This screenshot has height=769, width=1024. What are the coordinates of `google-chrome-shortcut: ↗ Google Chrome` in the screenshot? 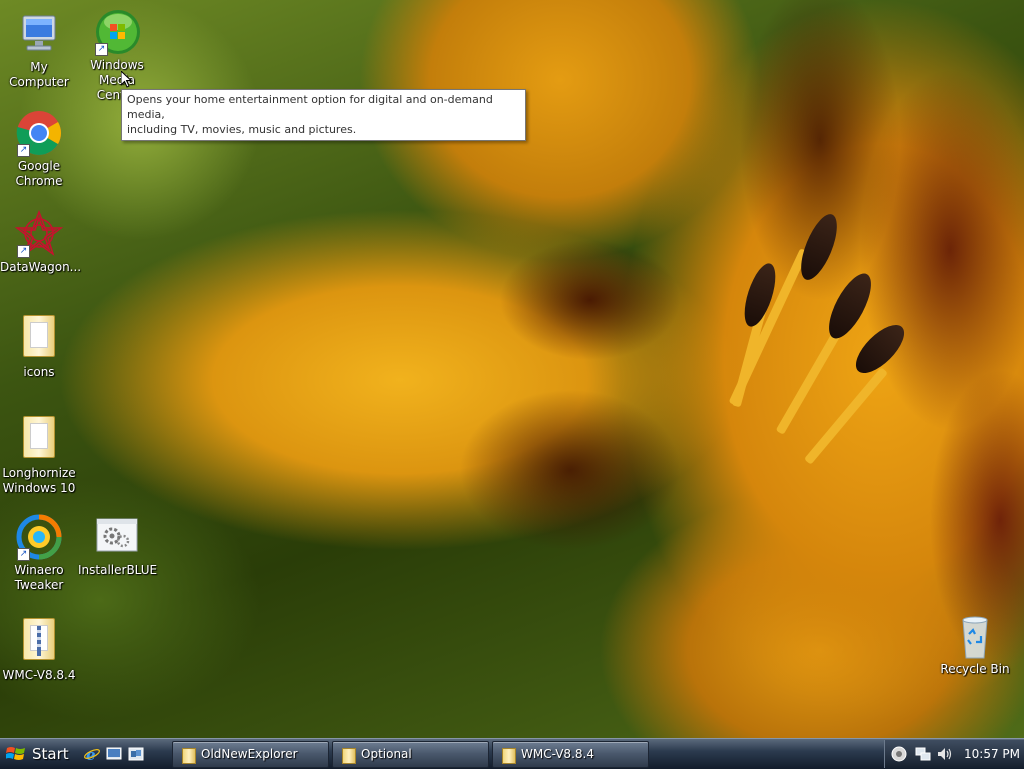 It's located at (39, 149).